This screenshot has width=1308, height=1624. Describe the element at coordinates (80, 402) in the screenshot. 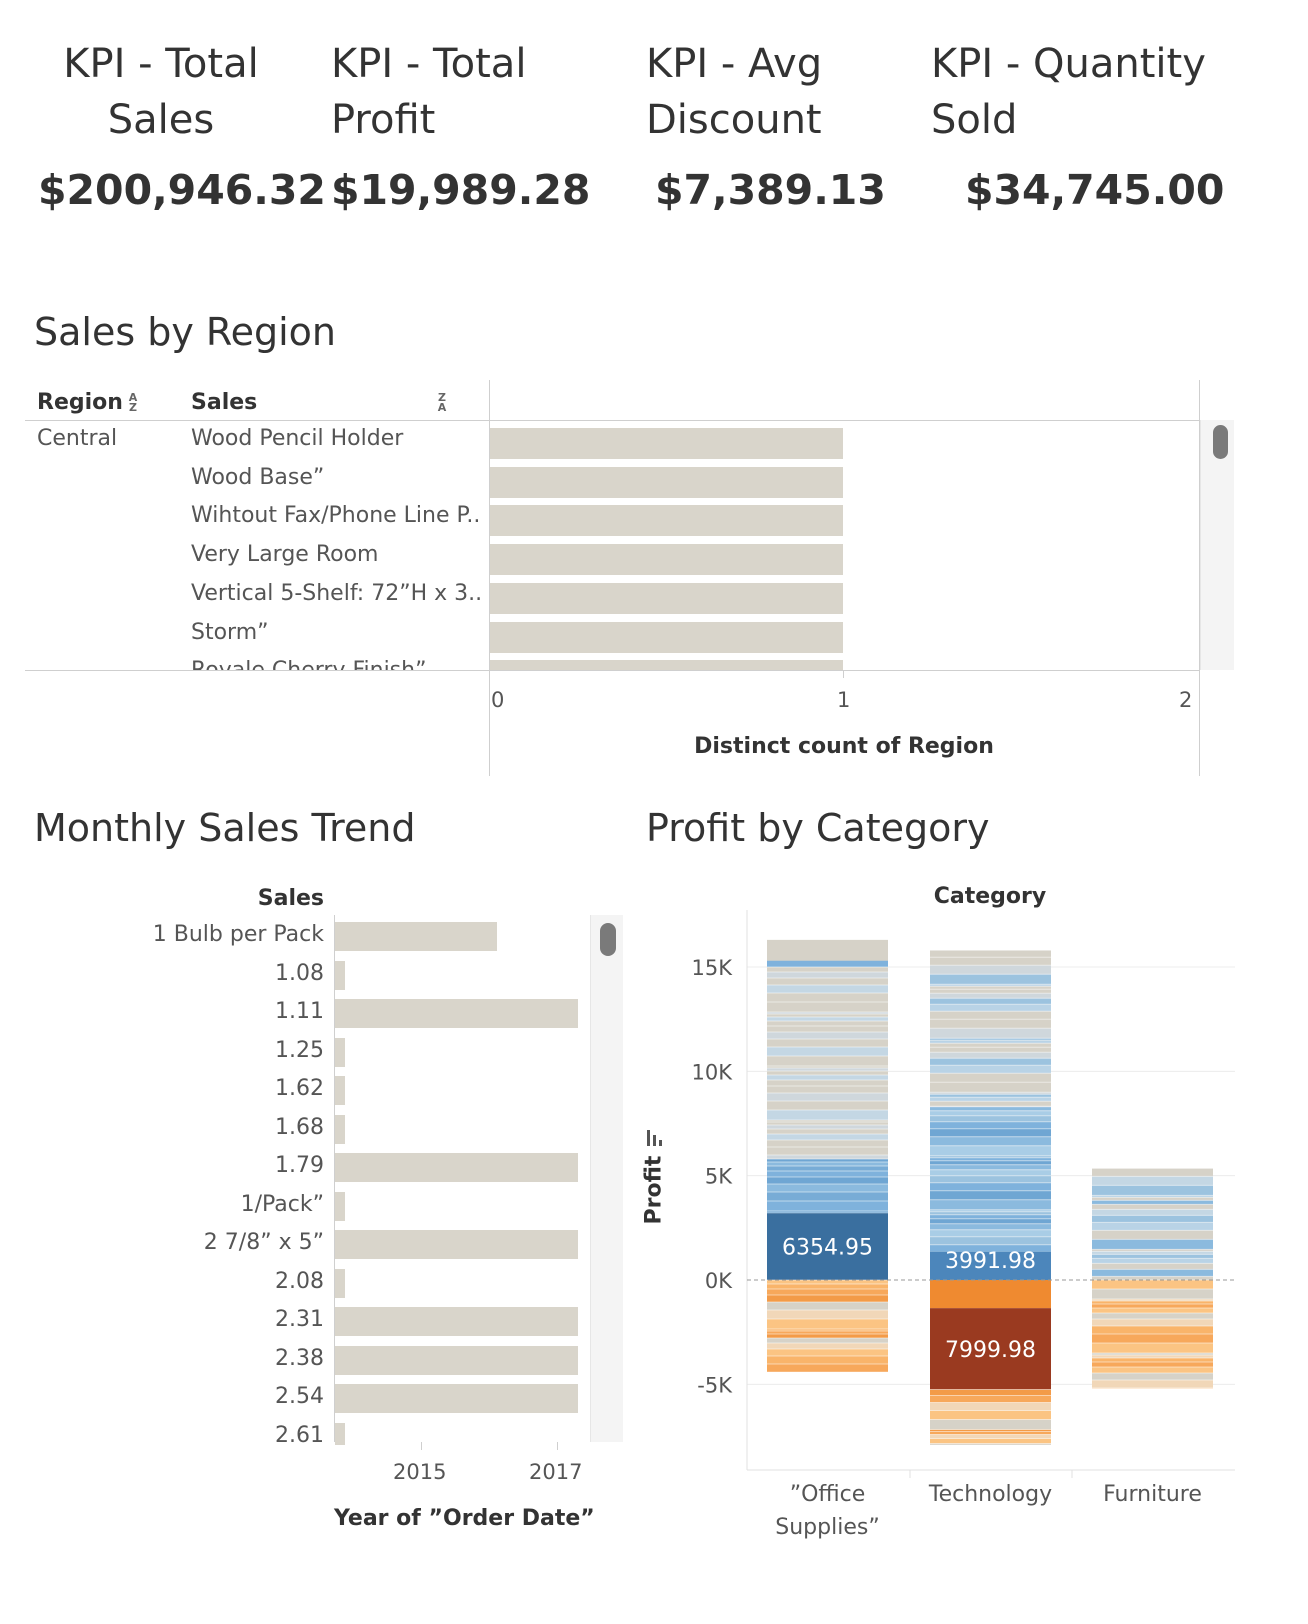

I see `column-header-region: Region` at that location.